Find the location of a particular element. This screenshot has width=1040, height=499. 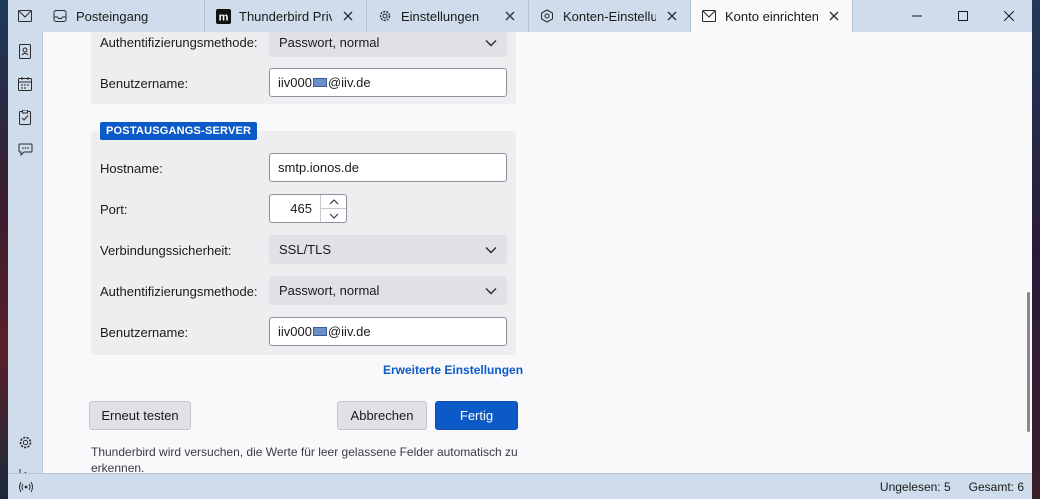

minimize-icon is located at coordinates (917, 16).